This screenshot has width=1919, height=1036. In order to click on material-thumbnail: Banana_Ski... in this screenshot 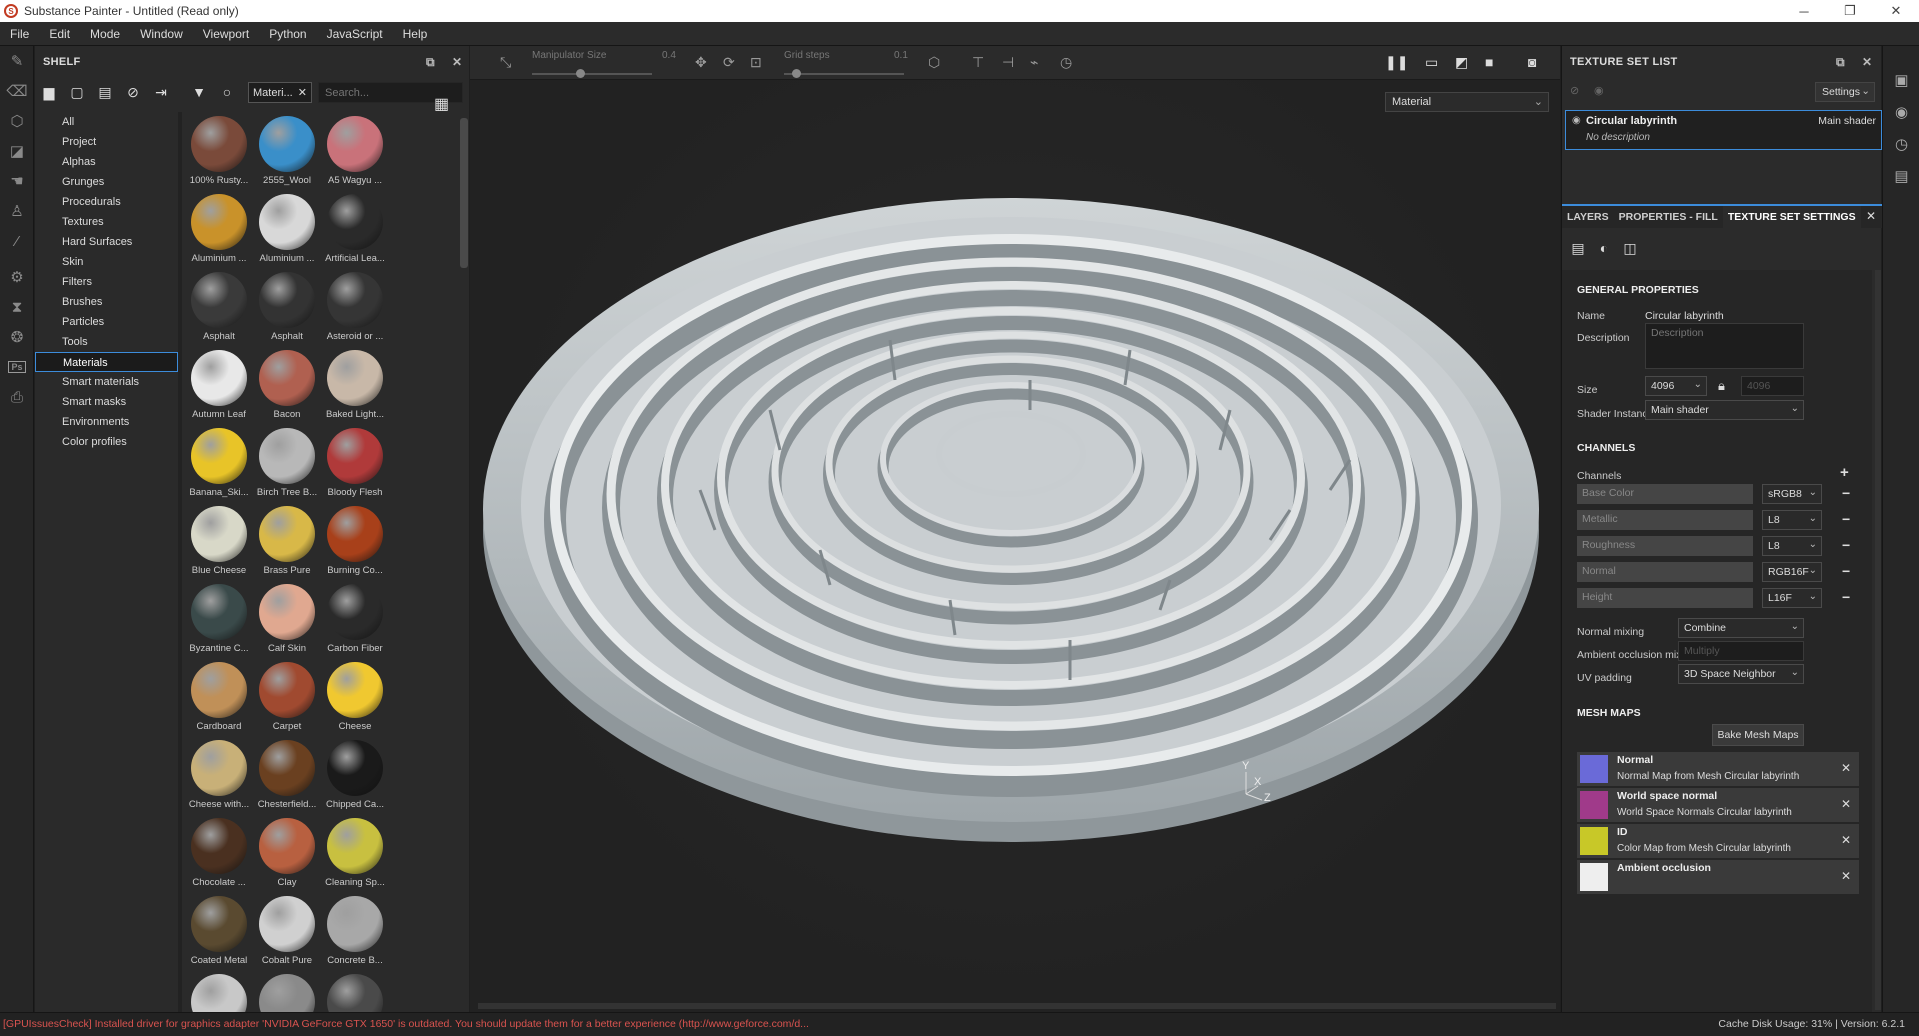, I will do `click(219, 467)`.